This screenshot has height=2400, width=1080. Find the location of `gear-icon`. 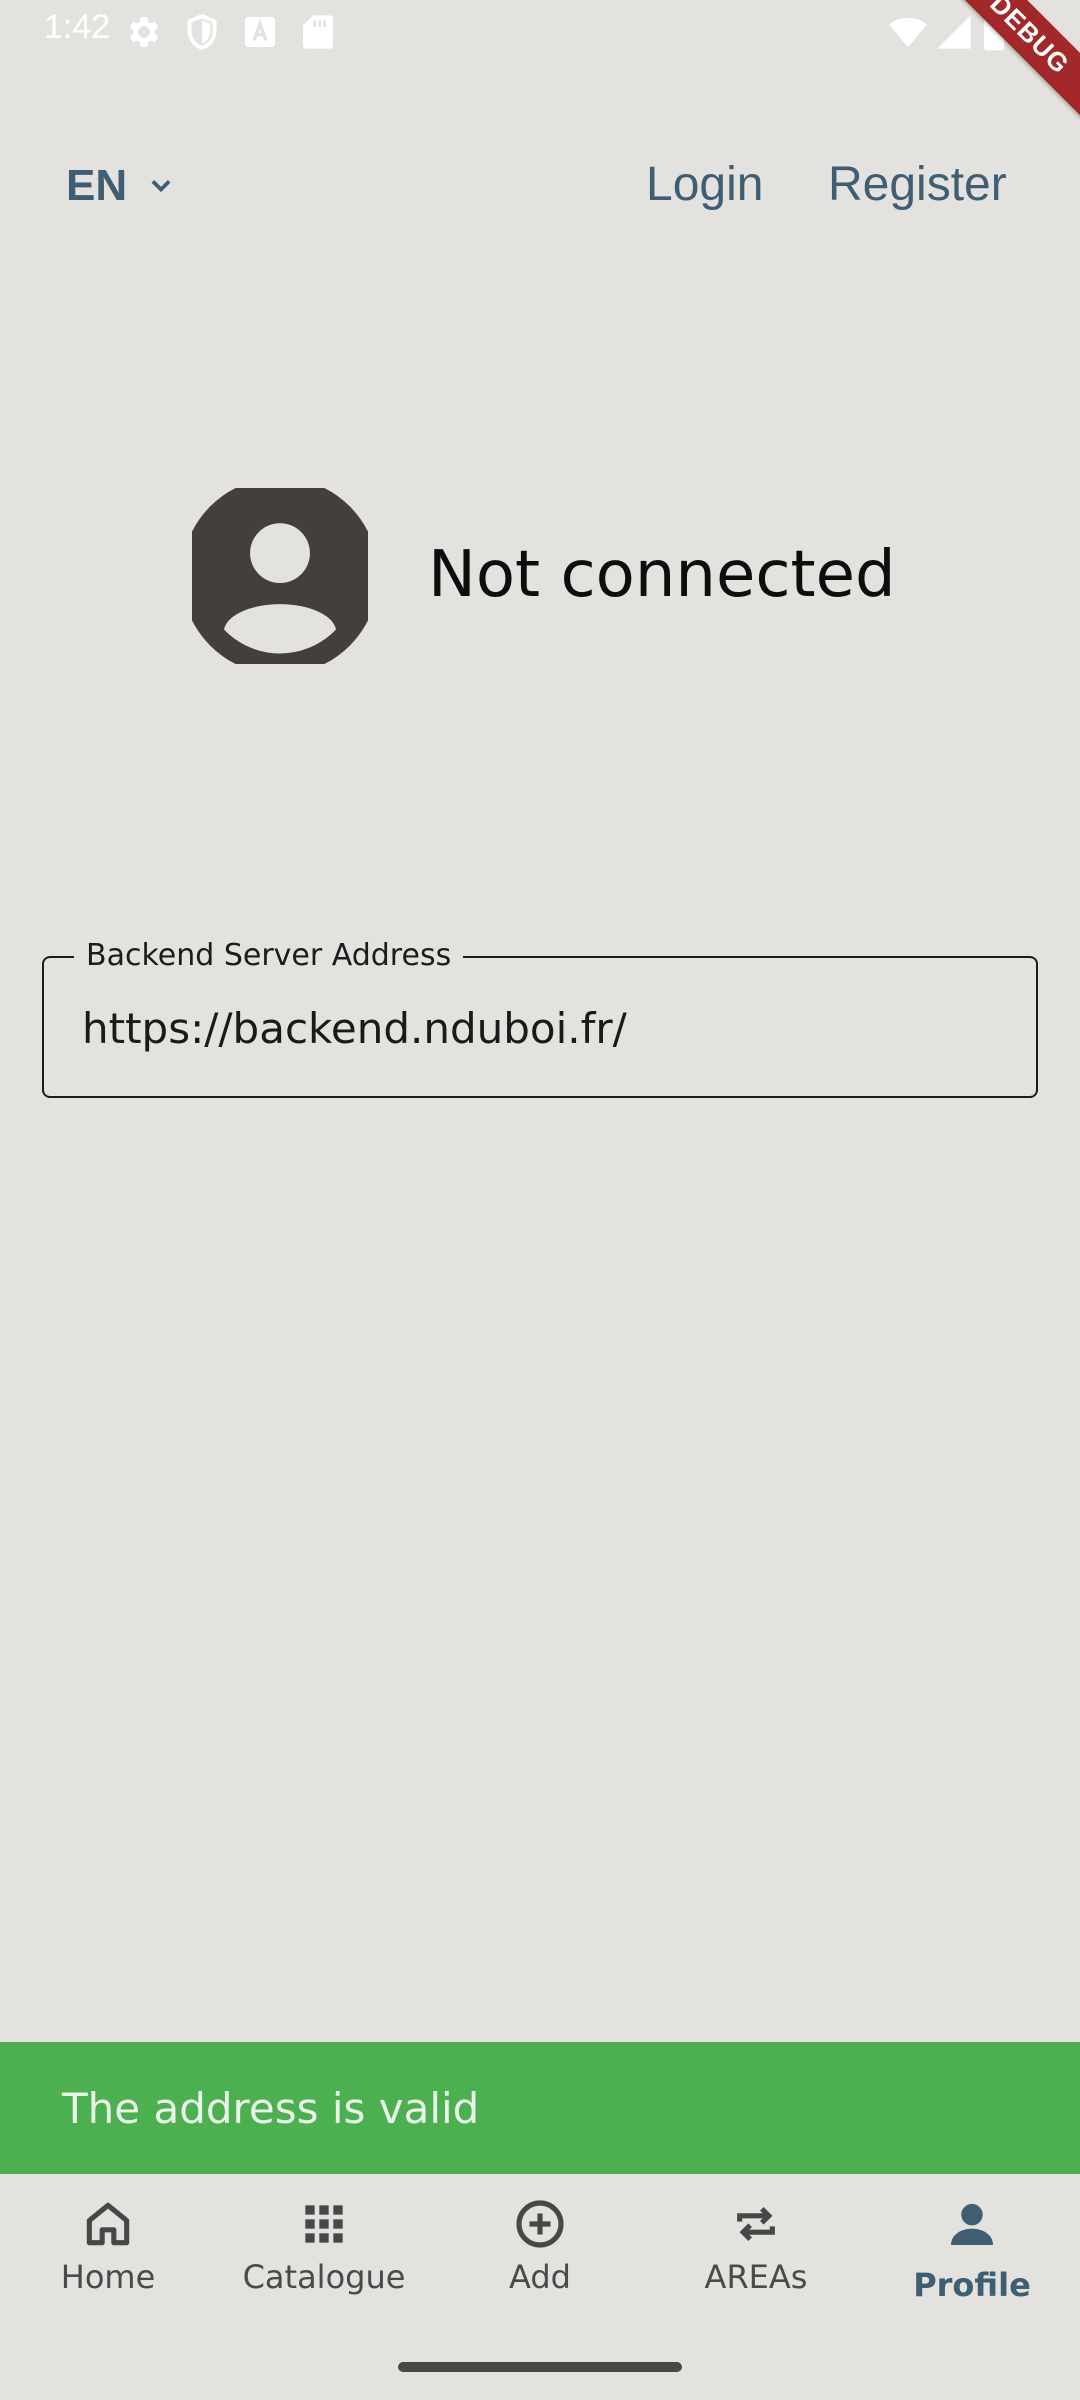

gear-icon is located at coordinates (144, 32).